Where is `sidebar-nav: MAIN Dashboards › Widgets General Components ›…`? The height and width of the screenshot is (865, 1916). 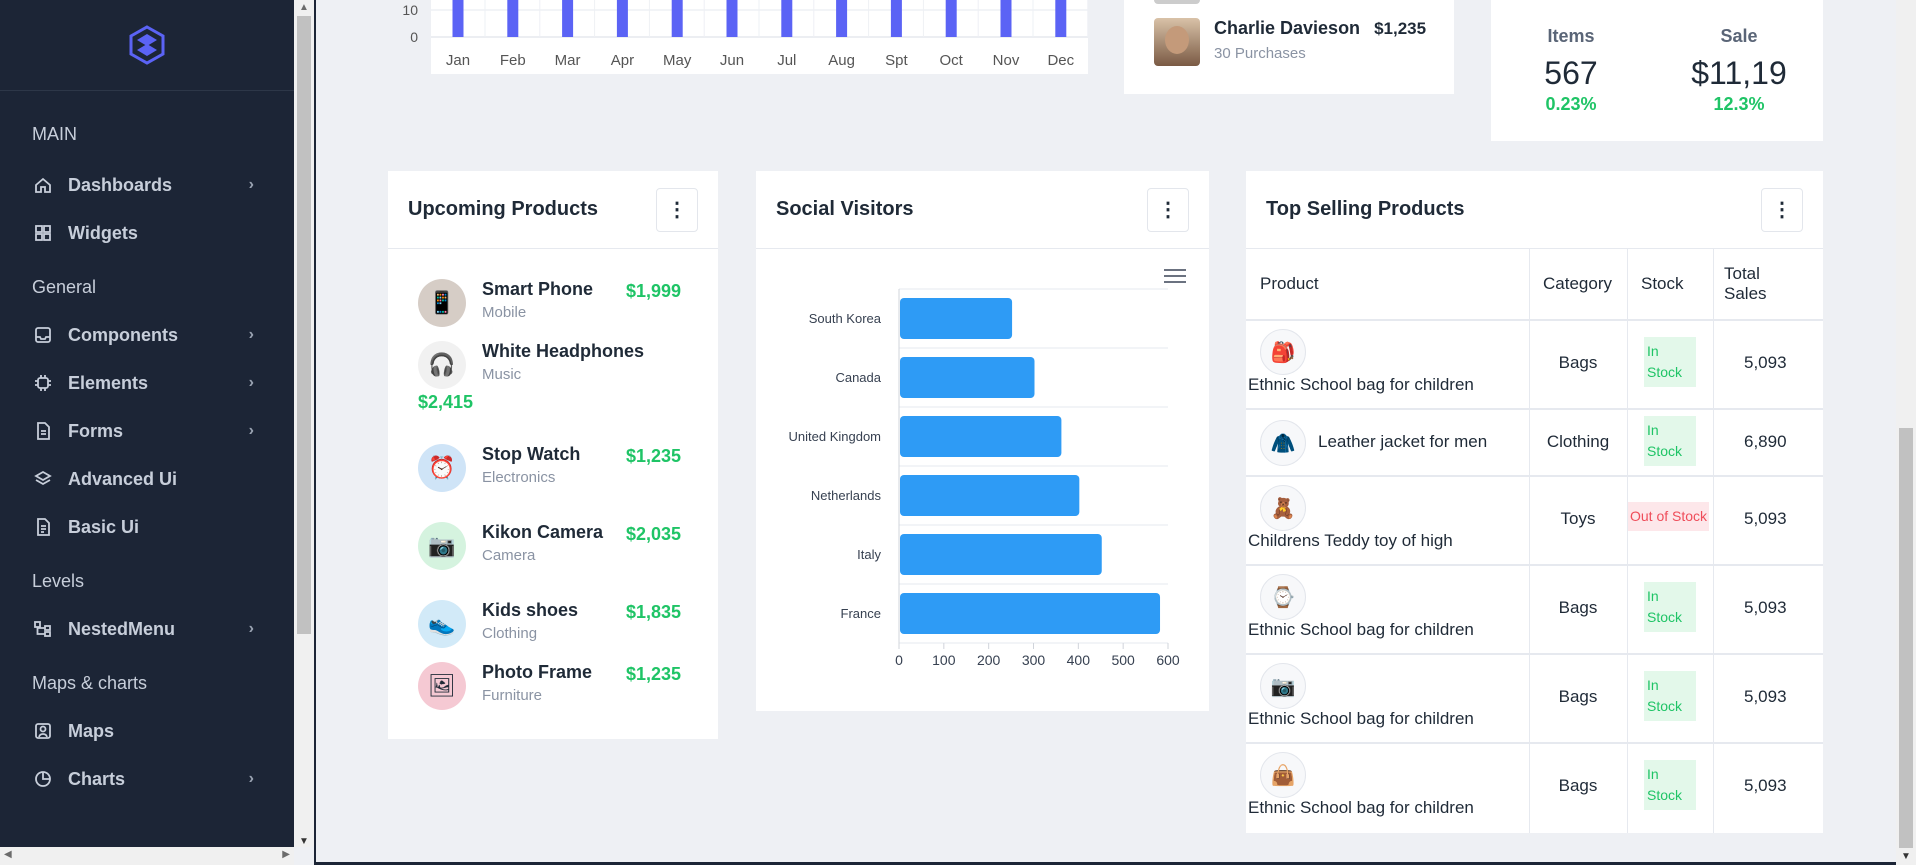 sidebar-nav: MAIN Dashboards › Widgets General Components ›… is located at coordinates (147, 447).